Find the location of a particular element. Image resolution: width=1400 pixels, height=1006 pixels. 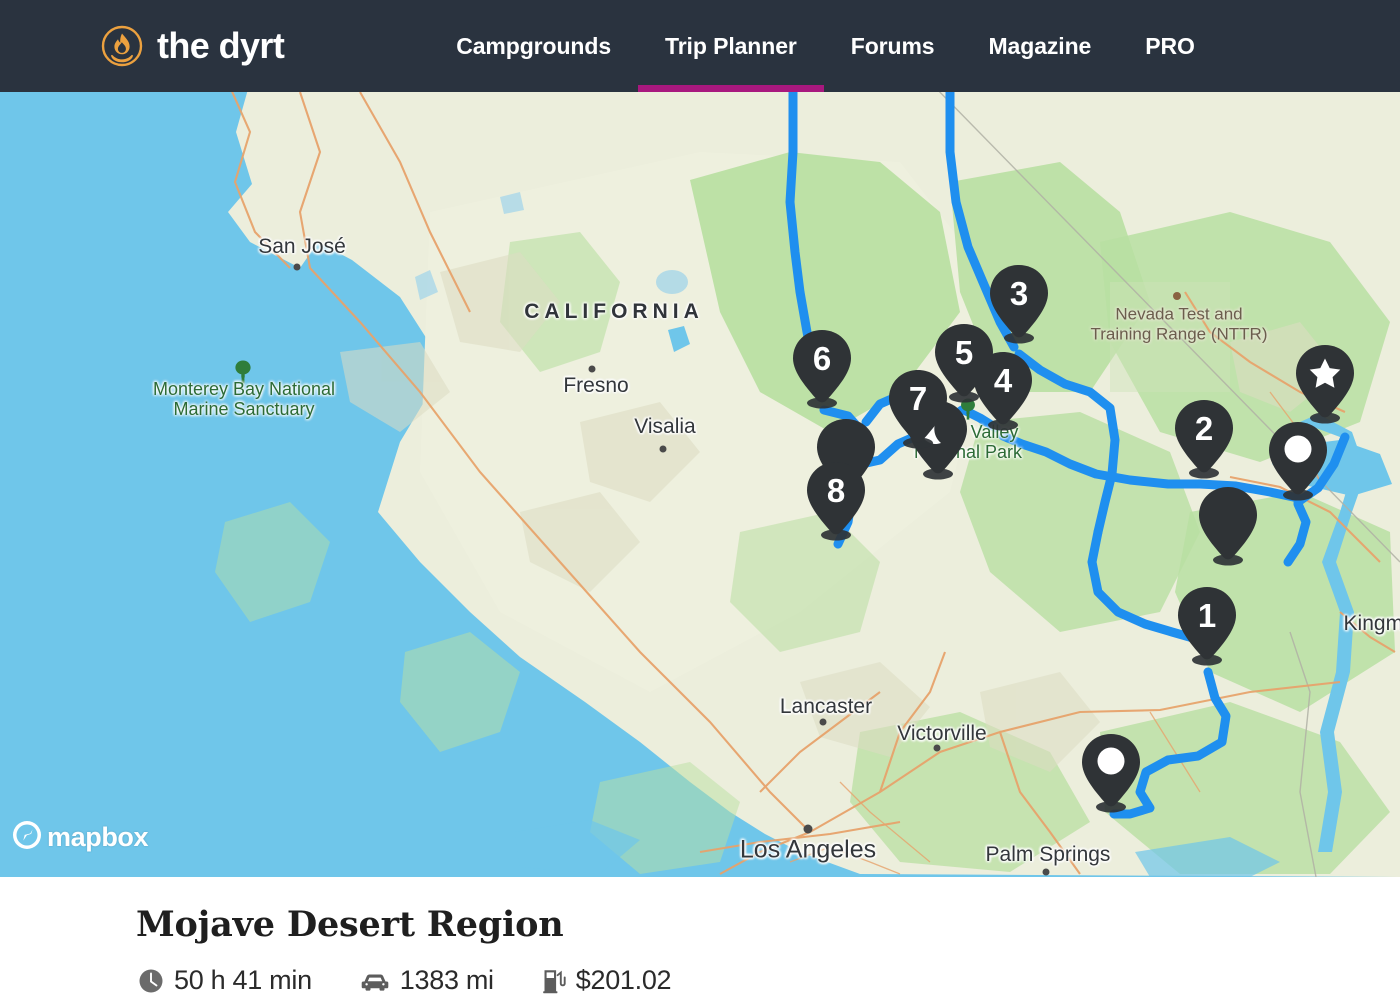

map-marker-2: 2 is located at coordinates (1204, 439).